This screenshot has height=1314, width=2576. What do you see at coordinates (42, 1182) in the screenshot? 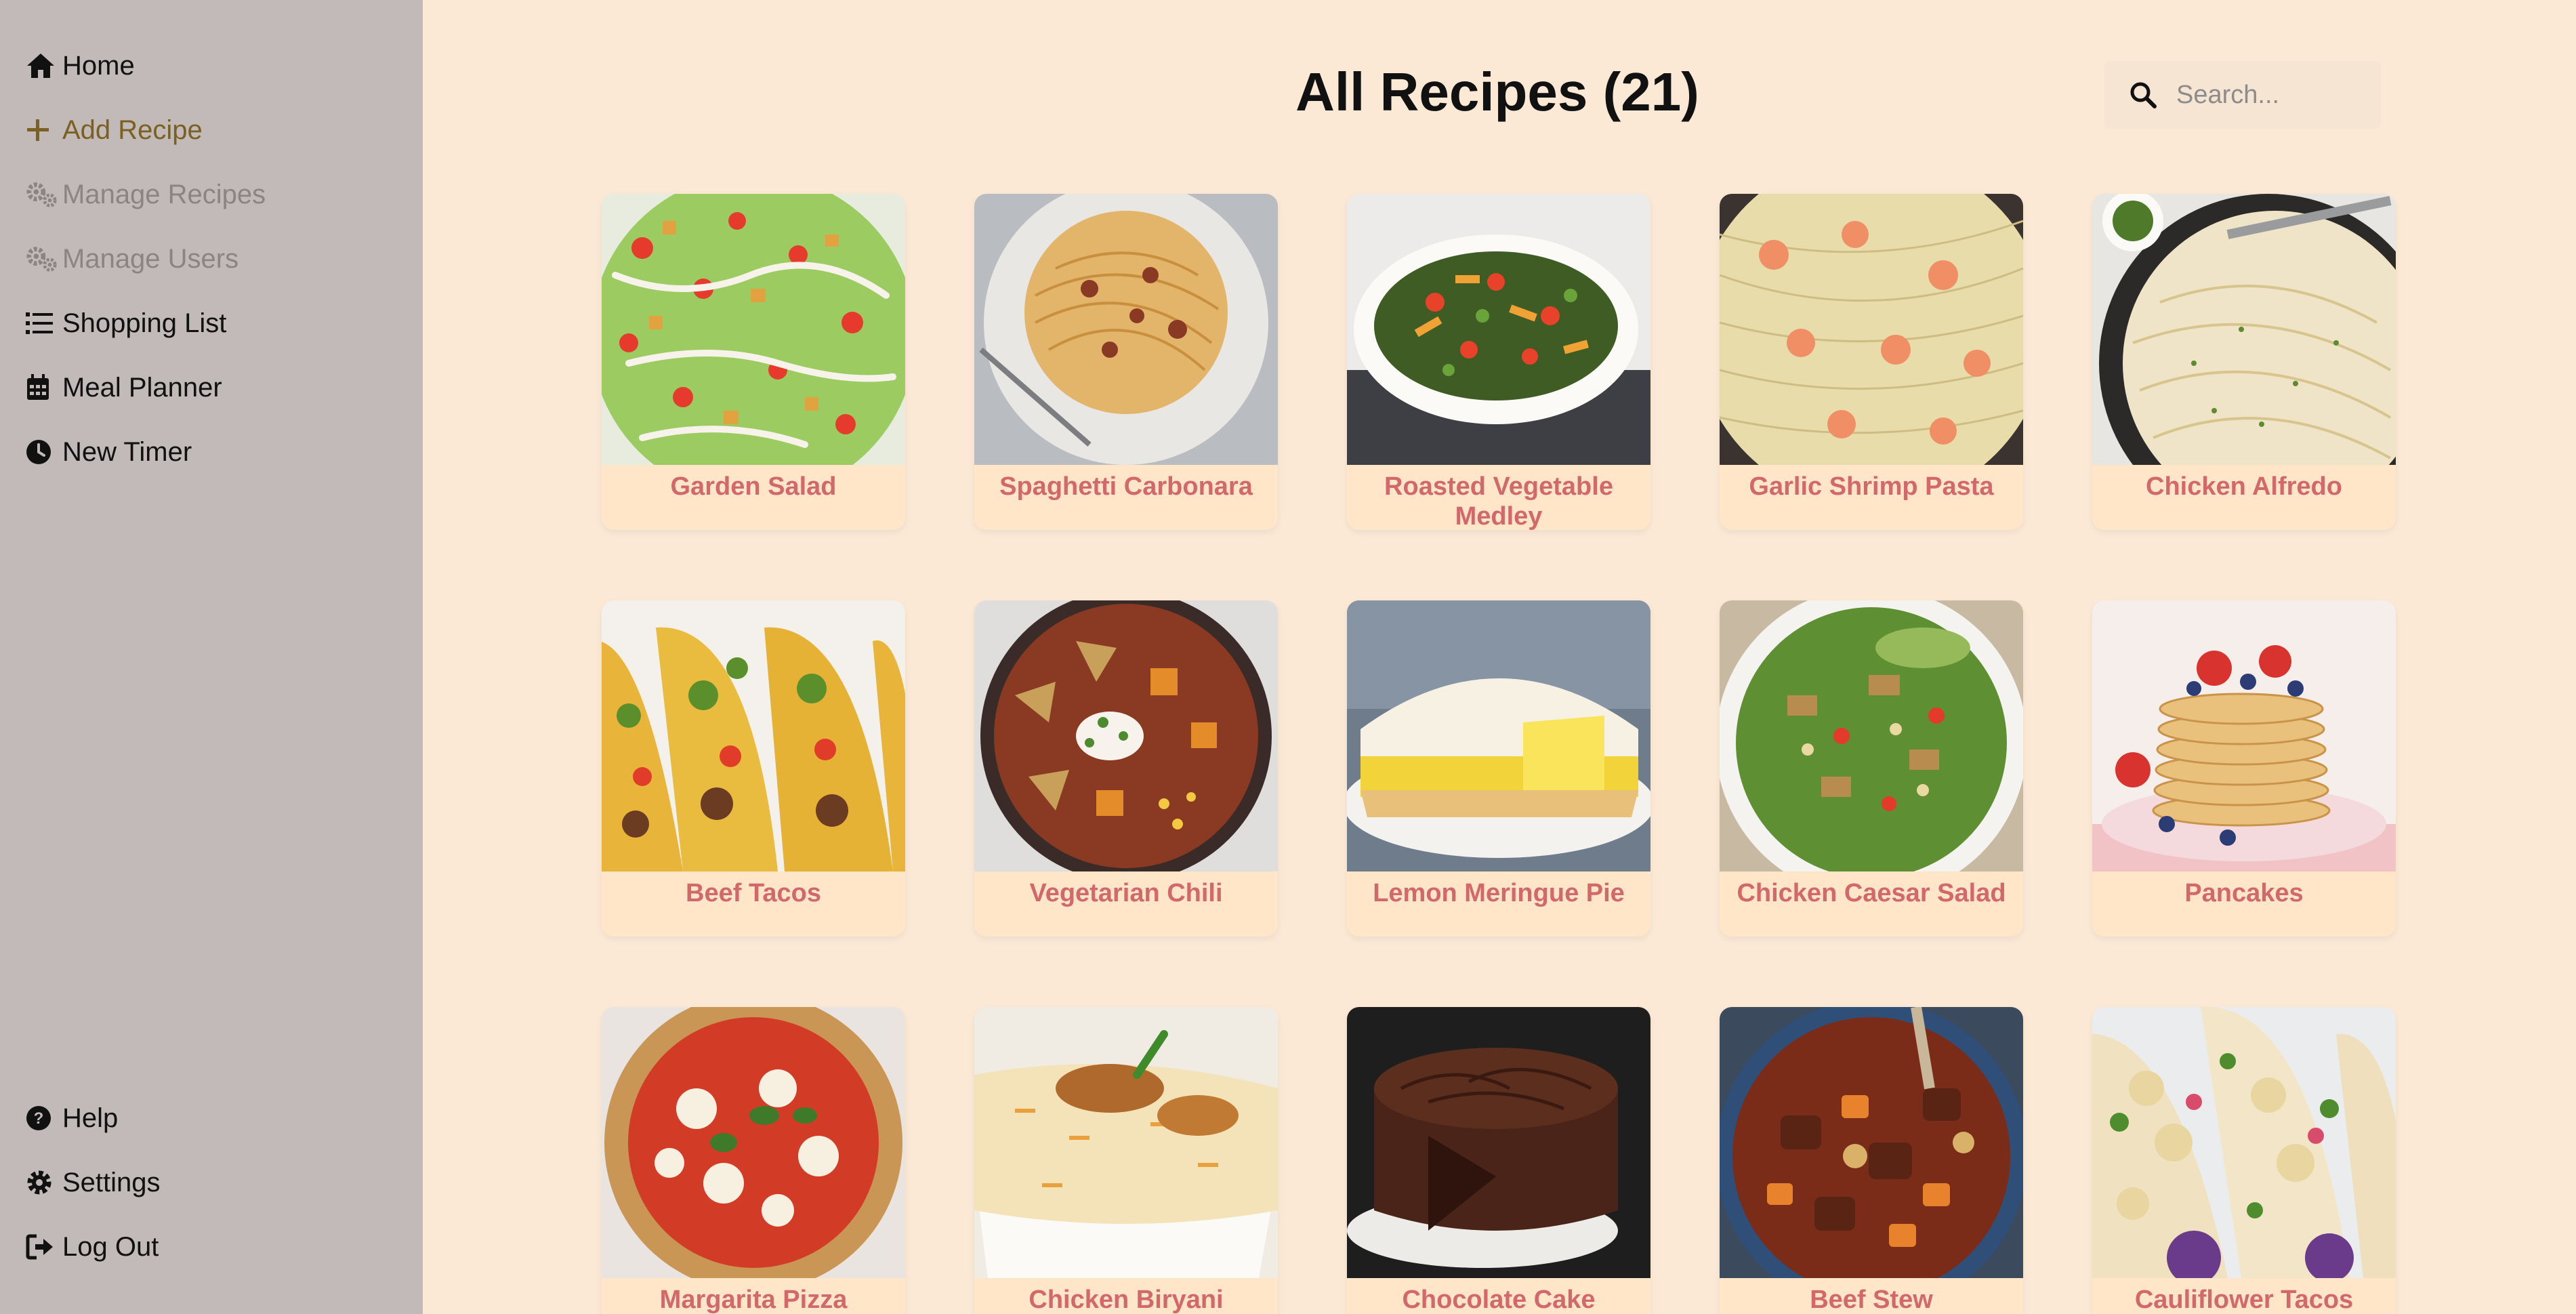
I see `gear-icon` at bounding box center [42, 1182].